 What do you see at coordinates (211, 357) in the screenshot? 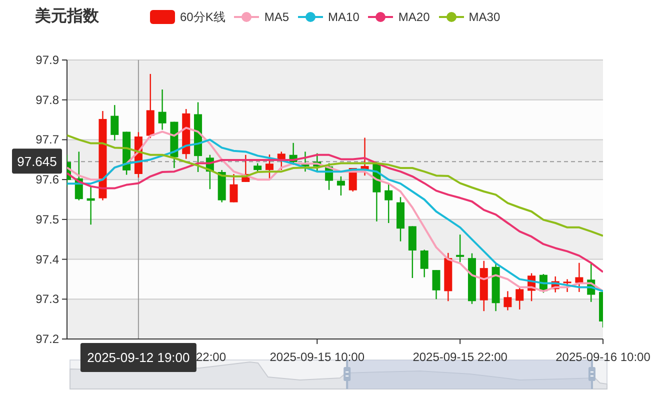
I see `x-axis-label: 22:00` at bounding box center [211, 357].